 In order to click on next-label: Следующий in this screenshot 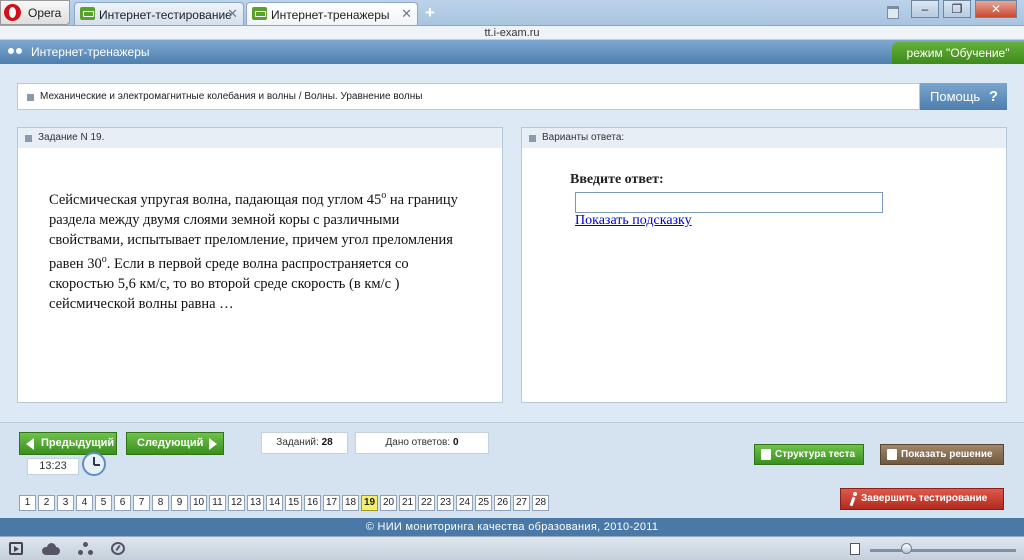, I will do `click(170, 443)`.